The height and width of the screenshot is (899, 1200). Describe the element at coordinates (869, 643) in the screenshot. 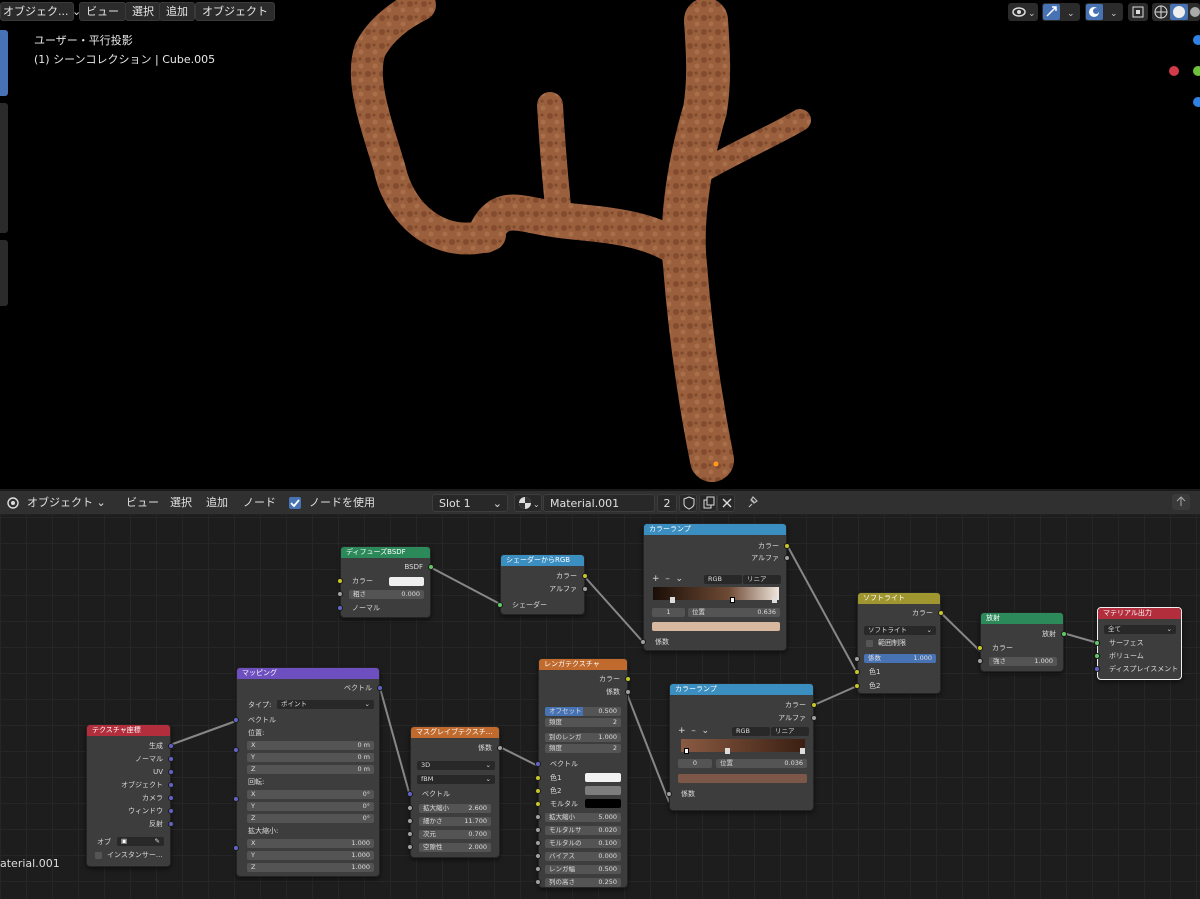

I see `clamp-checkbox` at that location.